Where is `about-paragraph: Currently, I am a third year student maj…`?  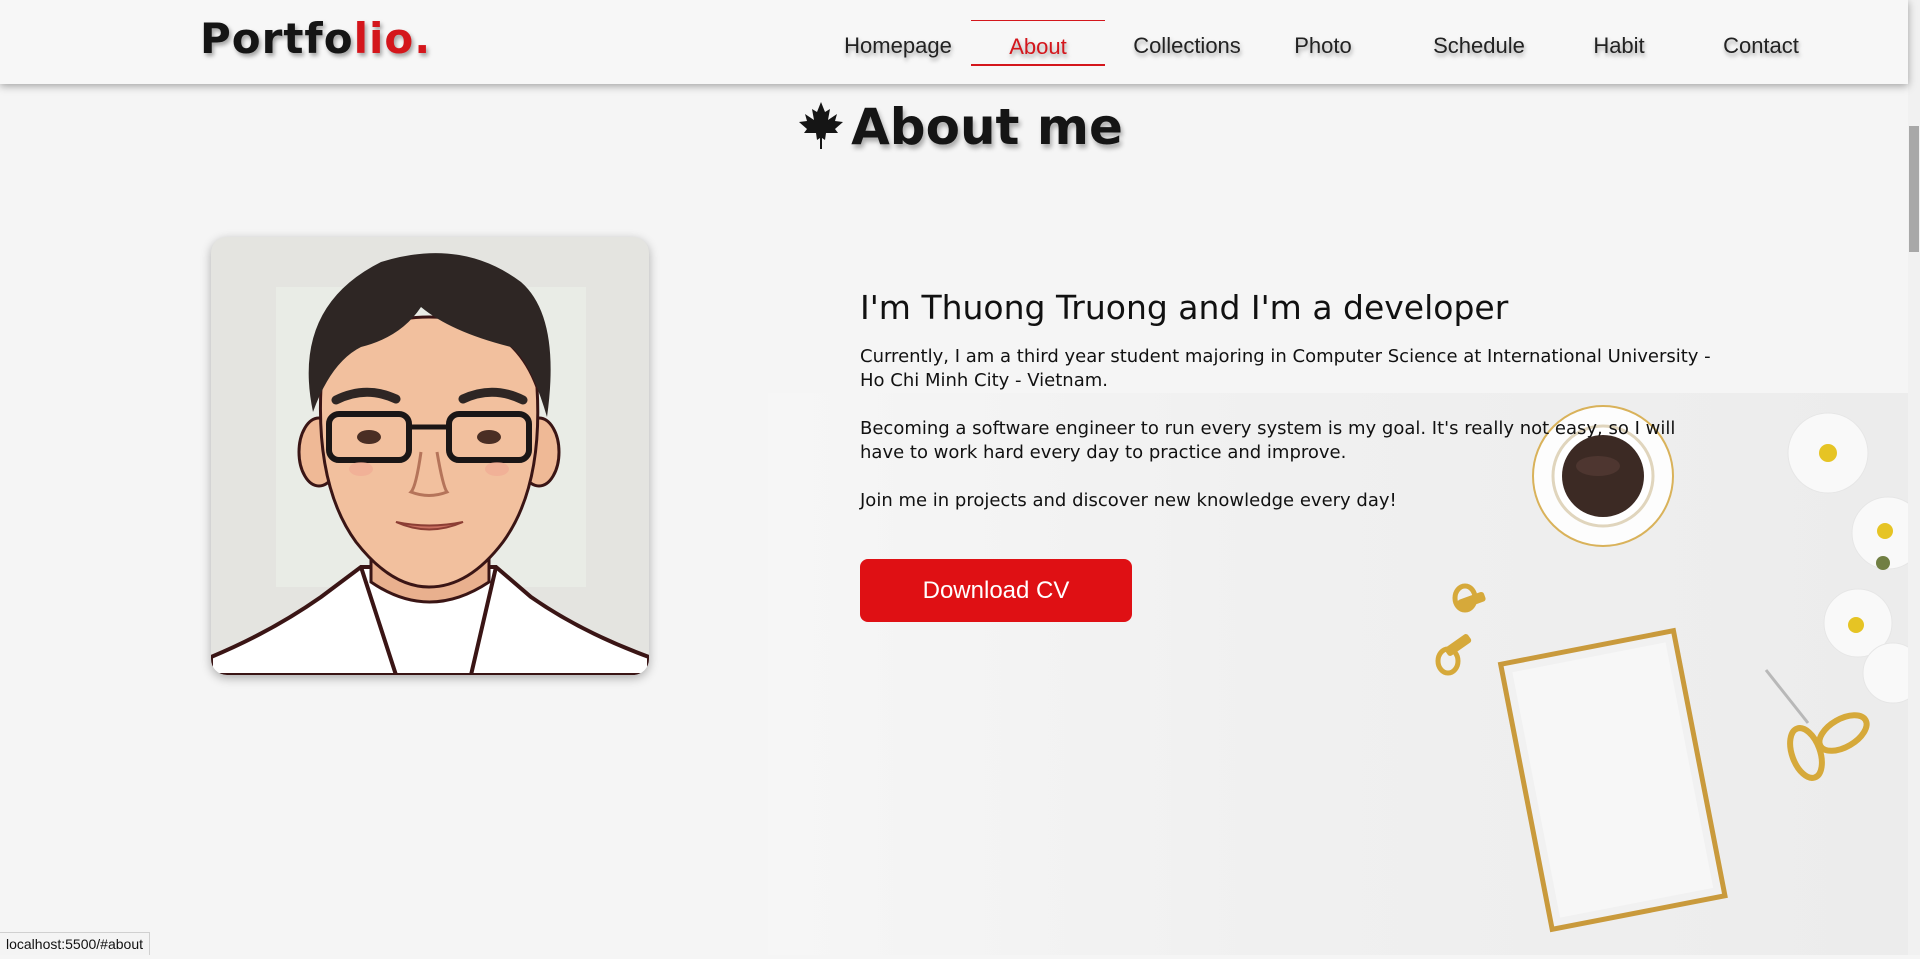
about-paragraph: Currently, I am a third year student maj… is located at coordinates (1285, 368).